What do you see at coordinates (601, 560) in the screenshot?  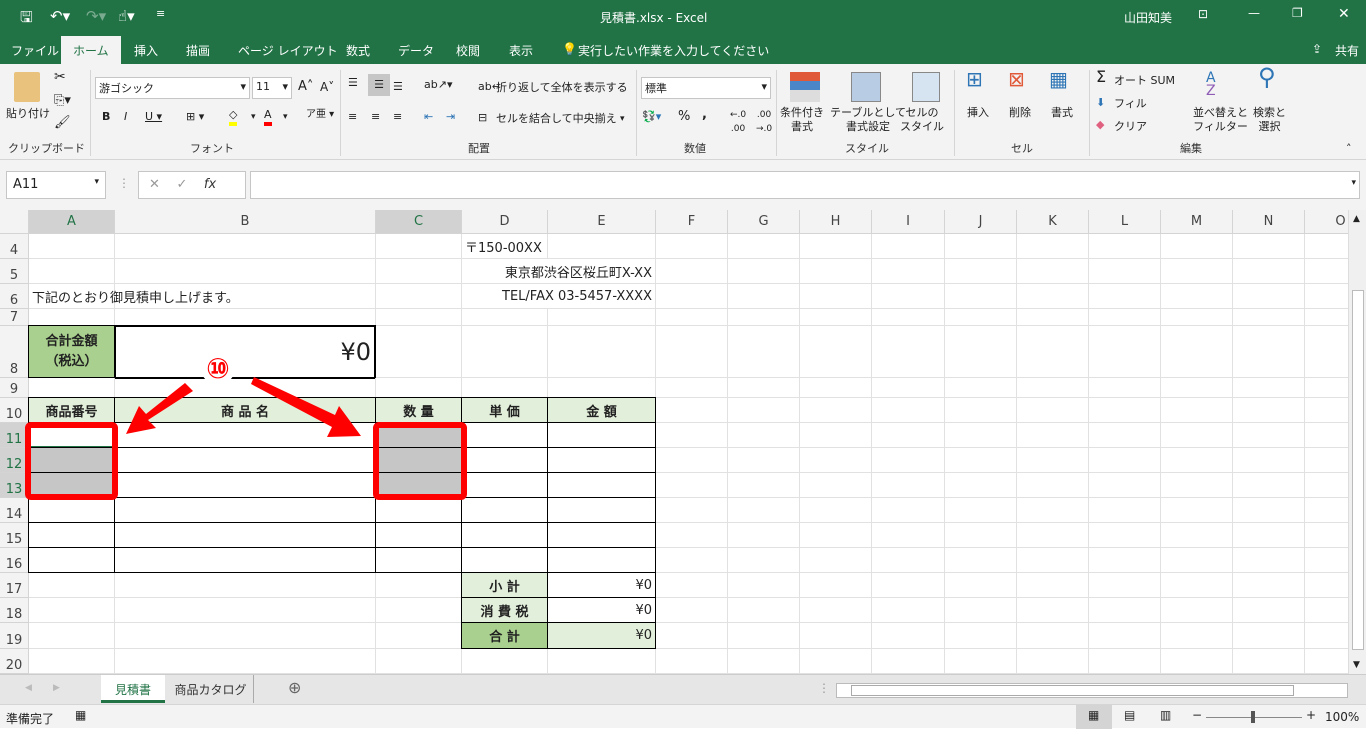 I see `cell-E16` at bounding box center [601, 560].